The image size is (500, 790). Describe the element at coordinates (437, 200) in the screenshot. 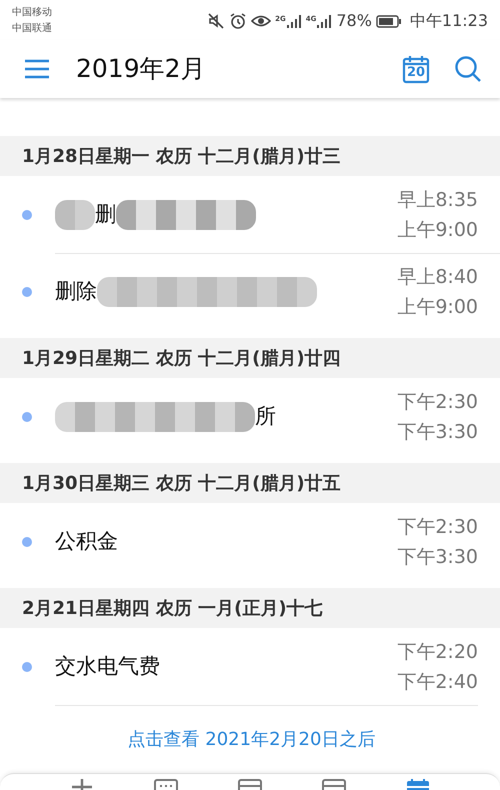

I see `start-time: 早上8:35` at that location.